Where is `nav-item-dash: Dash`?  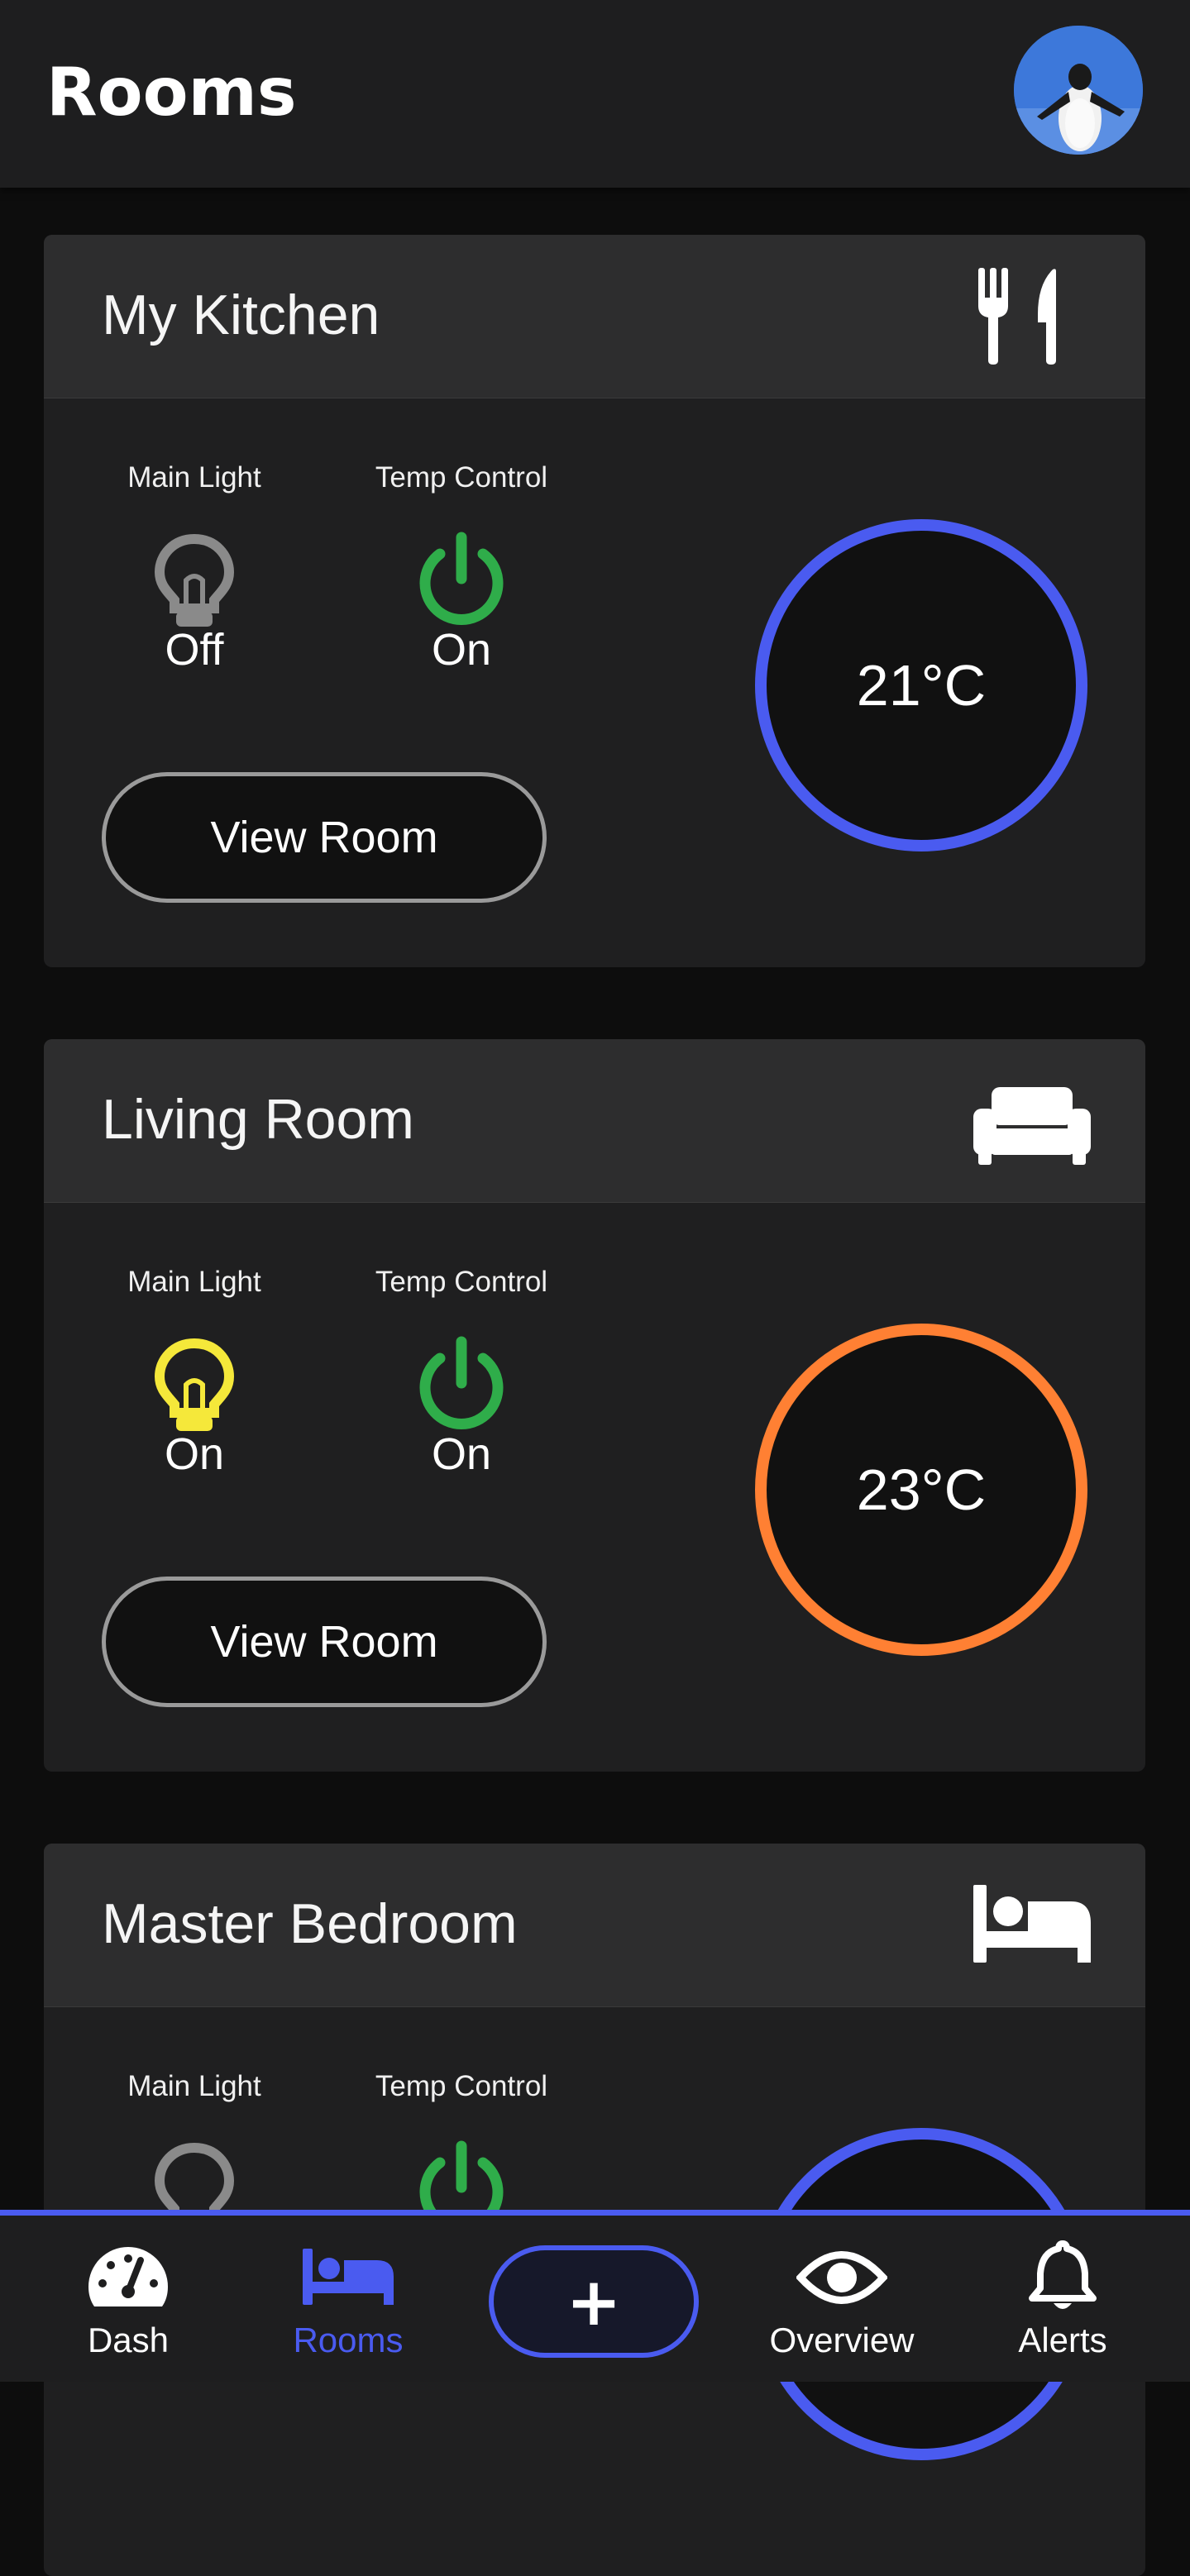
nav-item-dash: Dash is located at coordinates (128, 2298).